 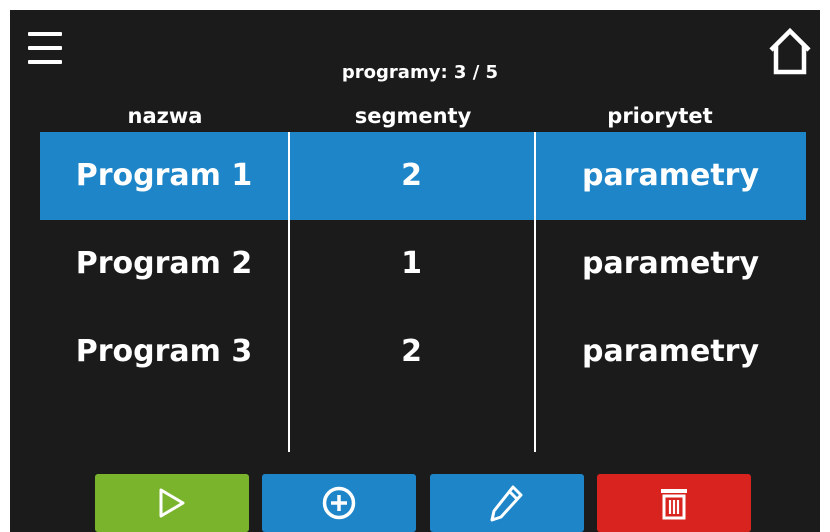 I want to click on plus-circle-icon, so click(x=339, y=503).